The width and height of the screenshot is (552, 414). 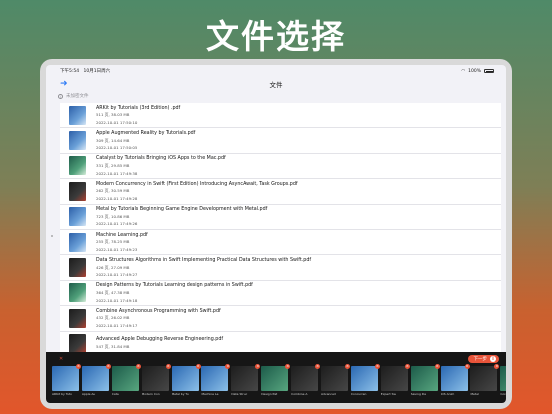 I want to click on info-icon: i, so click(x=60, y=96).